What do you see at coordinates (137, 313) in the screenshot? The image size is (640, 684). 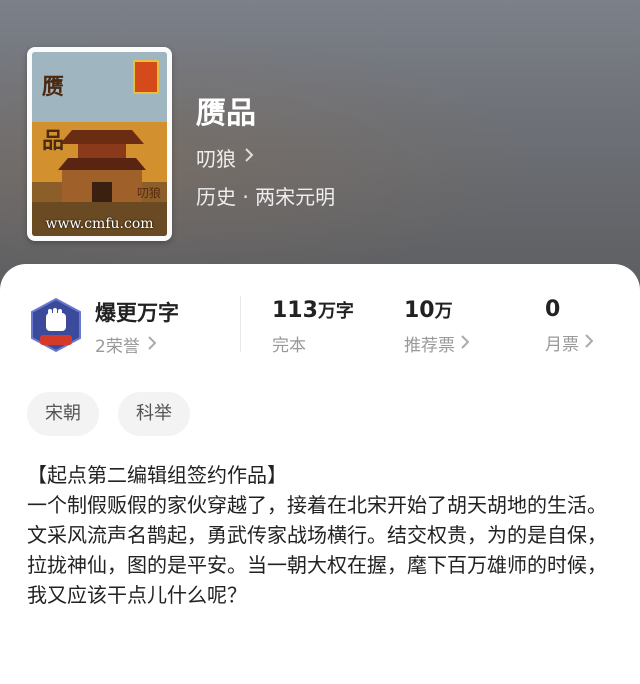 I see `honor-title: 爆更万字` at bounding box center [137, 313].